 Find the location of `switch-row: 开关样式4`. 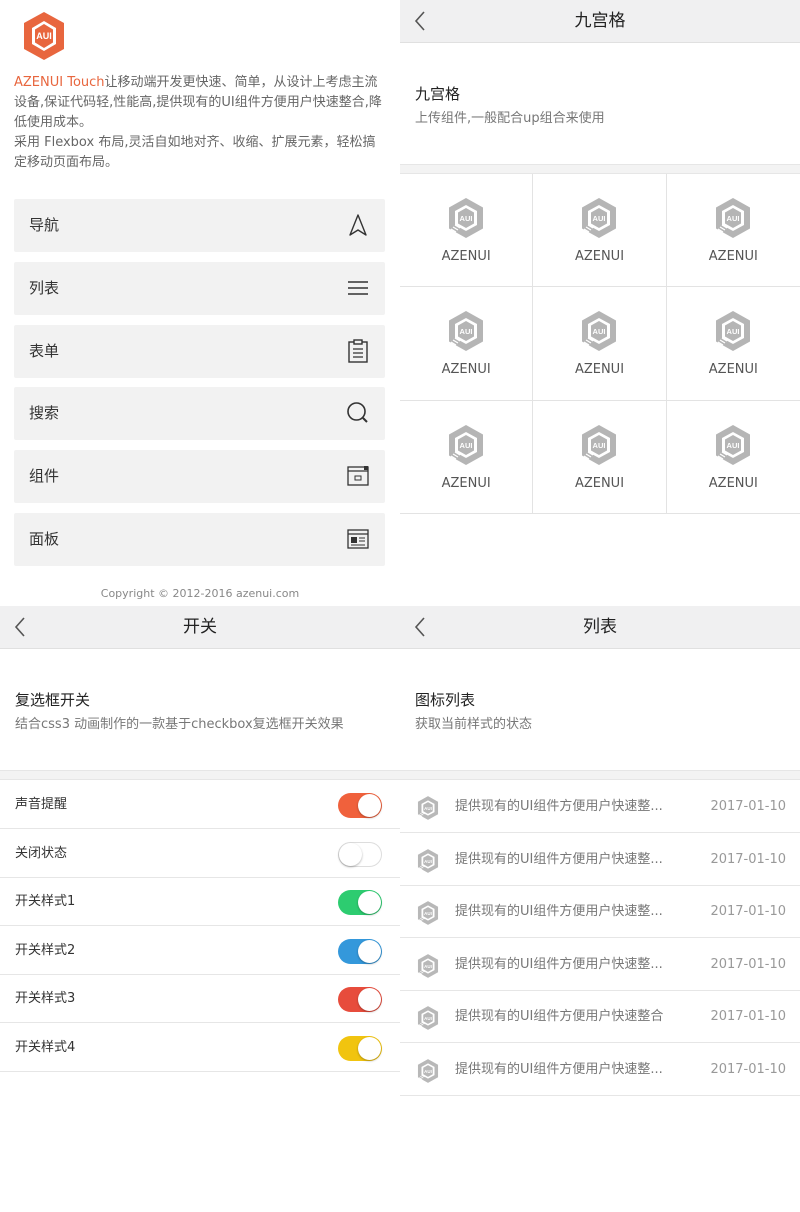

switch-row: 开关样式4 is located at coordinates (200, 1048).